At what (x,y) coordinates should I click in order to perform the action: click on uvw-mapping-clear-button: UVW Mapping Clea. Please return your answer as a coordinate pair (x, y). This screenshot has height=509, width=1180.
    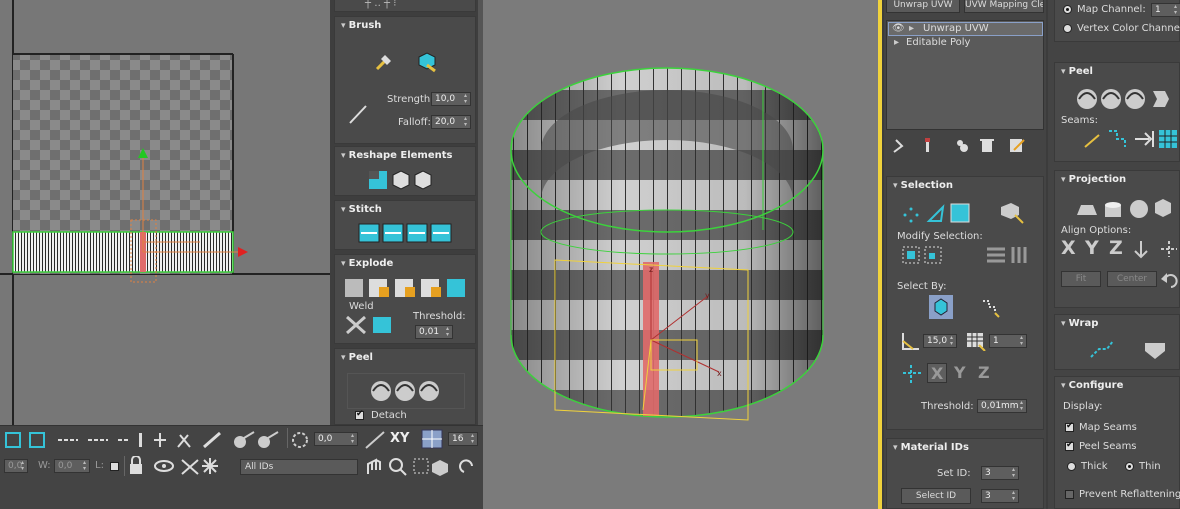
    Looking at the image, I should click on (1004, 6).